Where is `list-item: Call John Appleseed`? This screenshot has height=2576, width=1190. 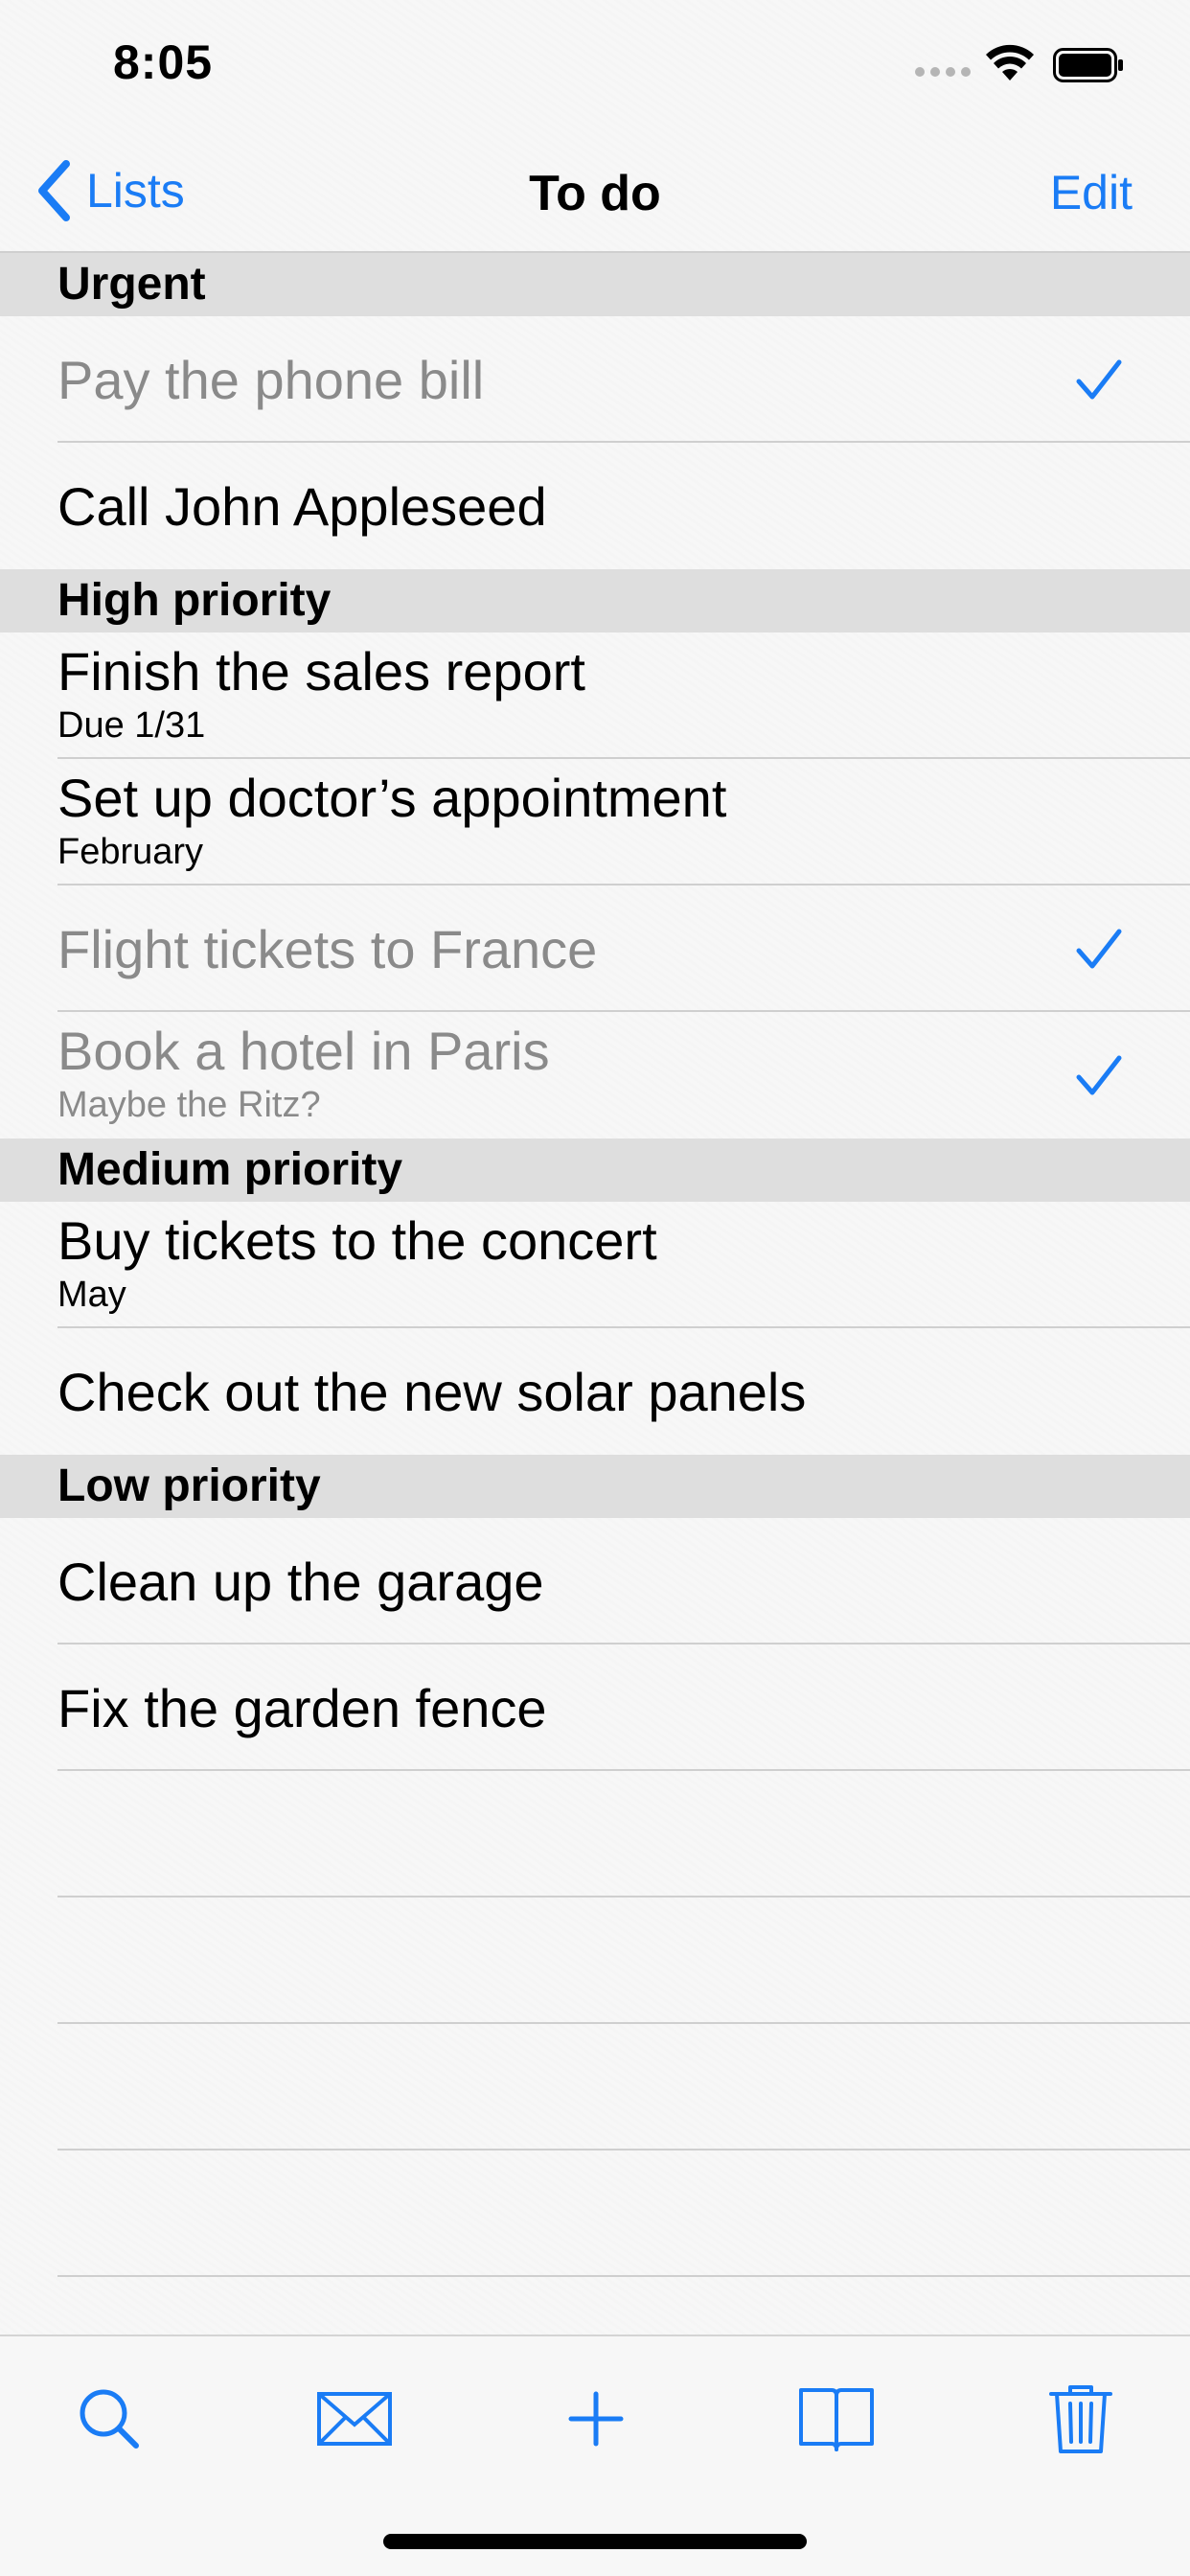
list-item: Call John Appleseed is located at coordinates (595, 506).